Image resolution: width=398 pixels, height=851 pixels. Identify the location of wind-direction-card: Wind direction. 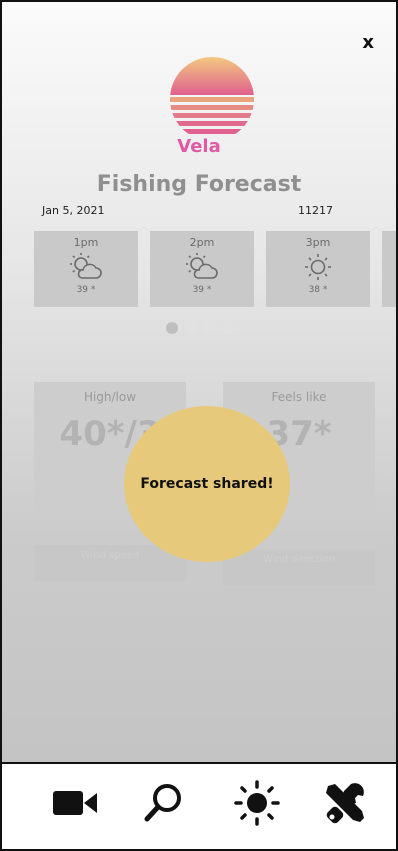
(299, 567).